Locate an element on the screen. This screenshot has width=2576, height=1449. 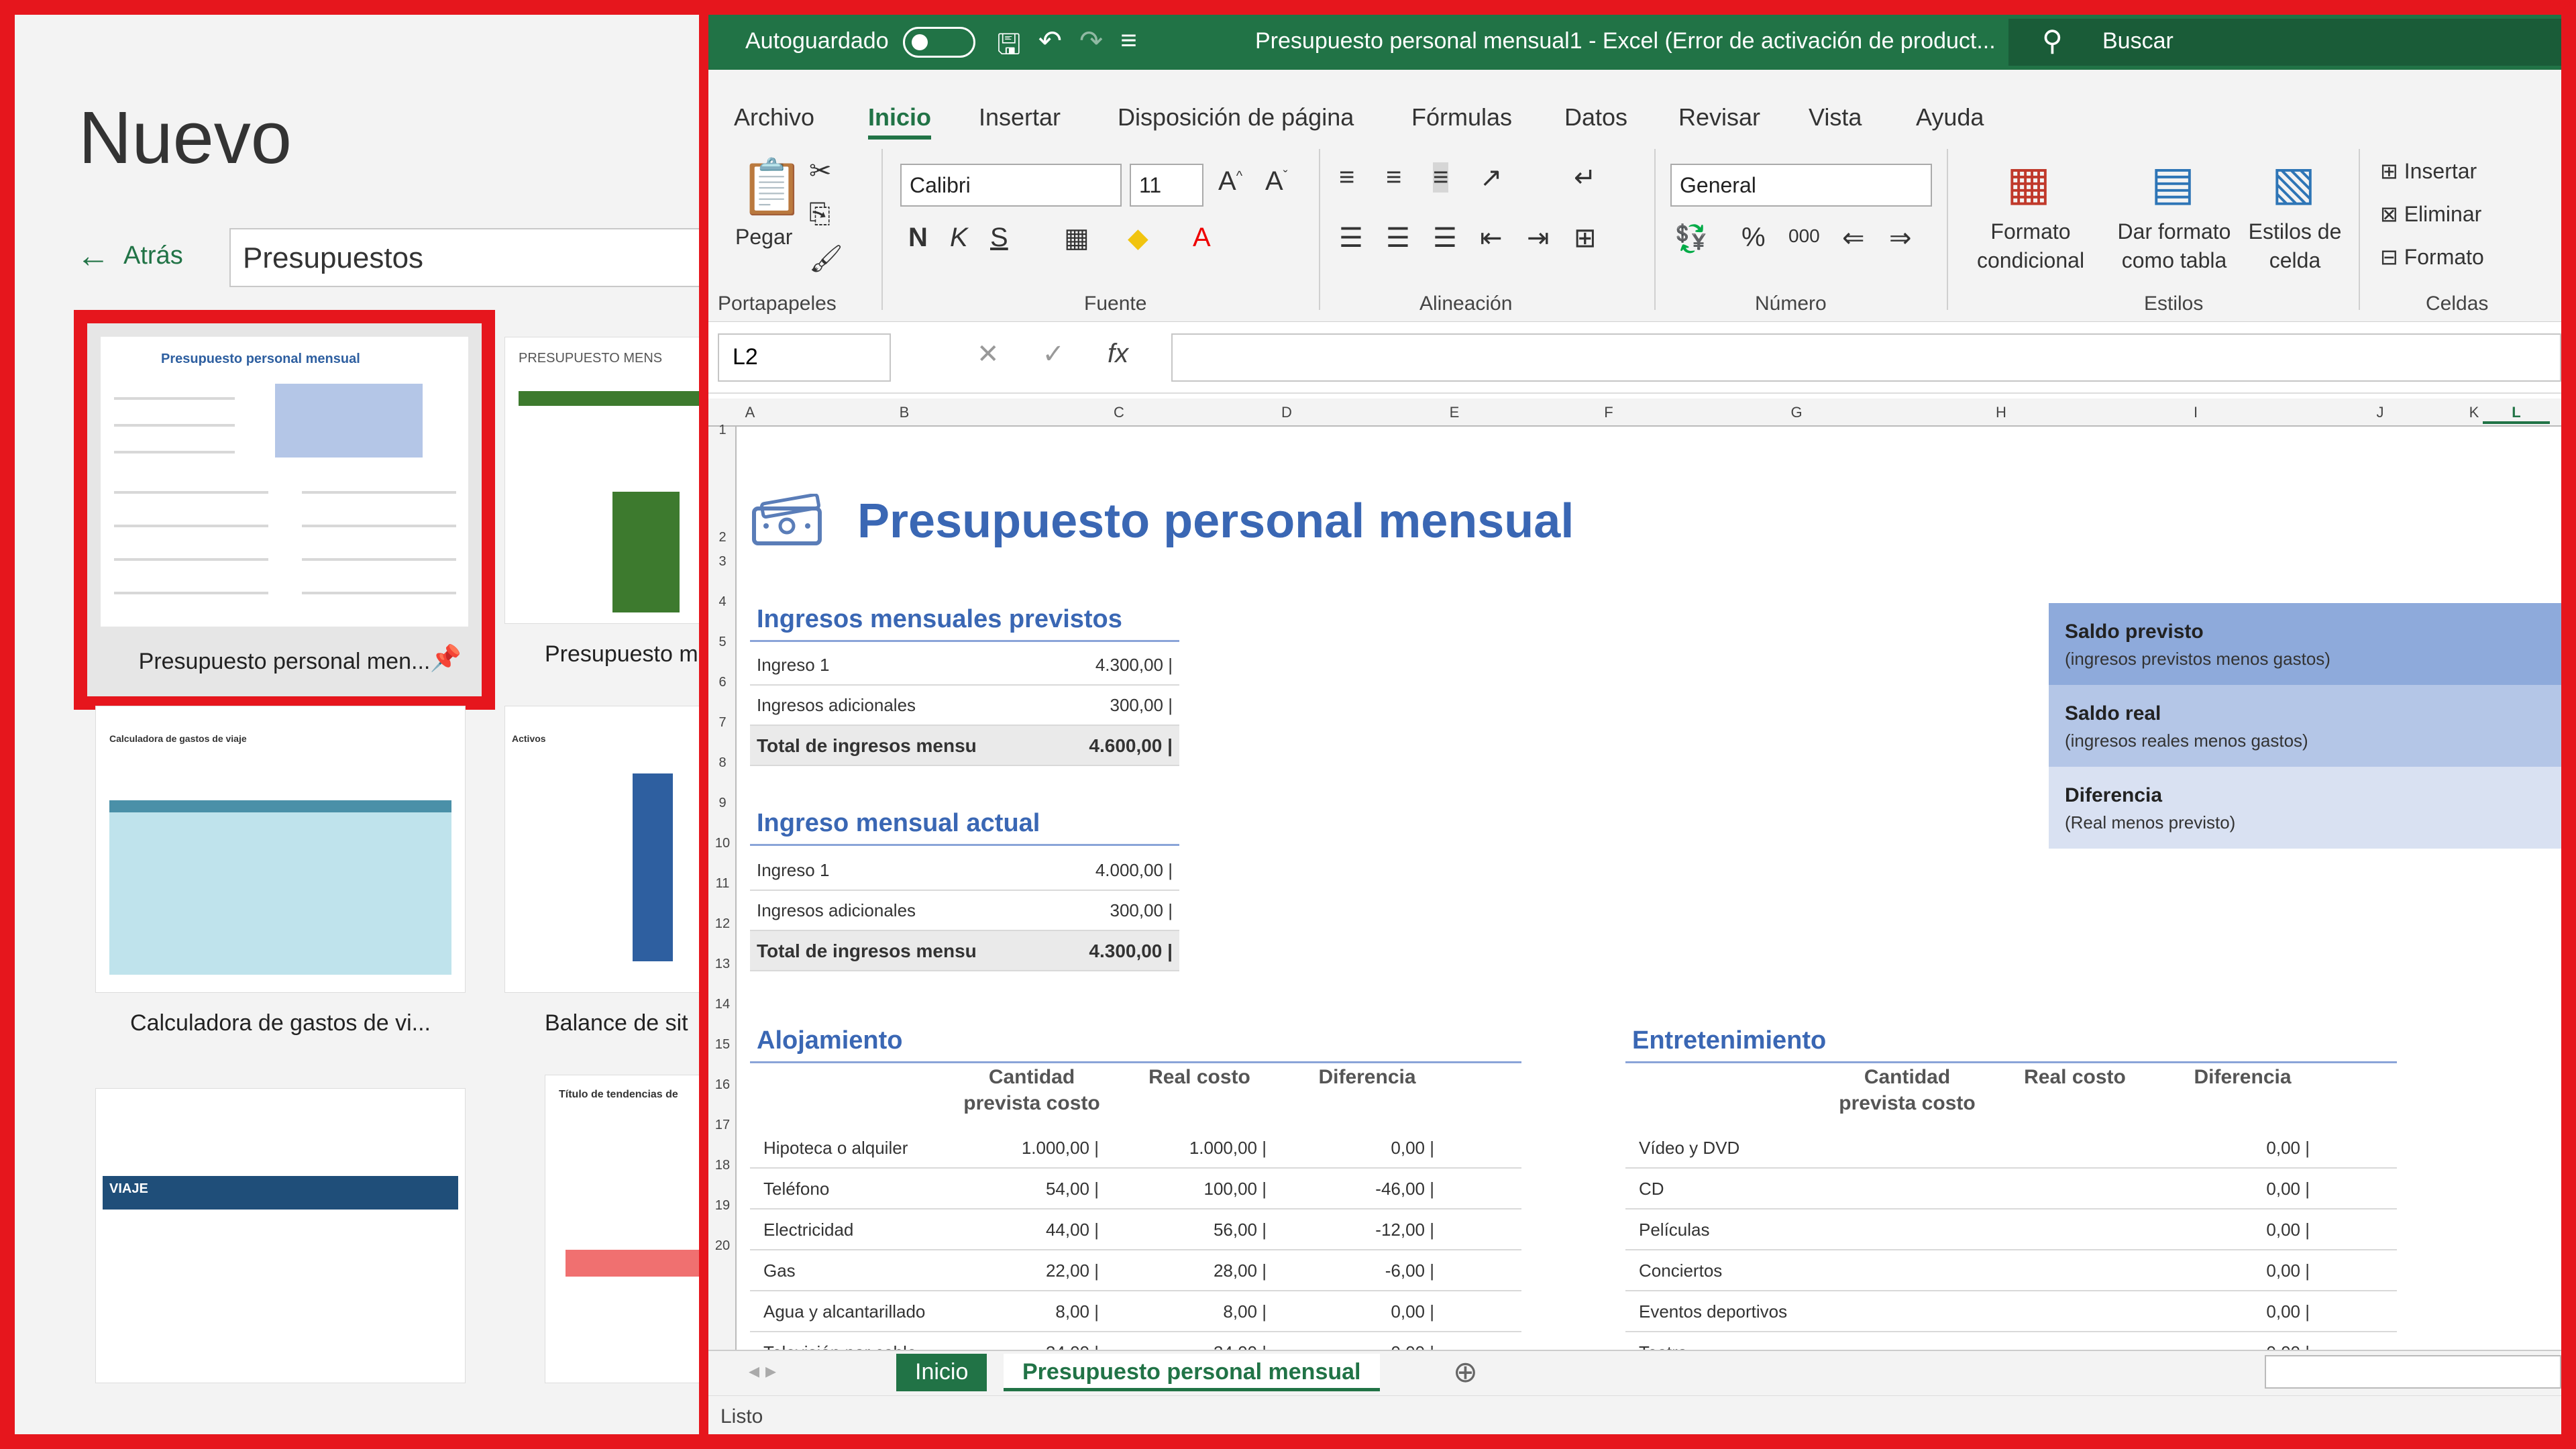
align-left-icon: ☰ is located at coordinates (1351, 238).